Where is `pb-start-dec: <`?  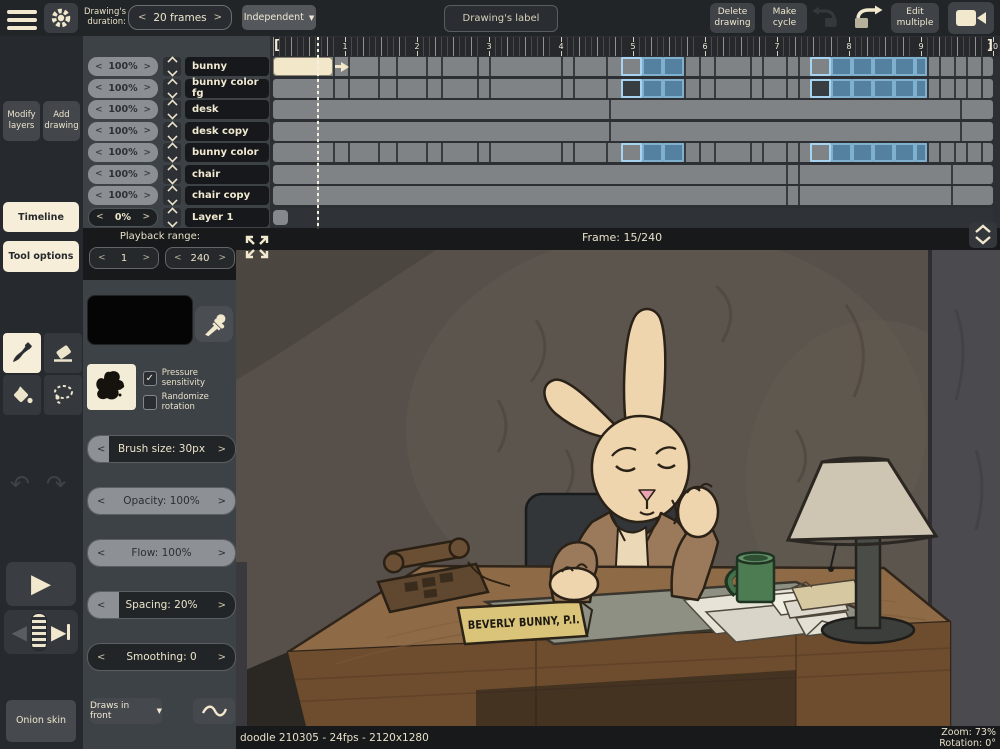 pb-start-dec: < is located at coordinates (102, 258).